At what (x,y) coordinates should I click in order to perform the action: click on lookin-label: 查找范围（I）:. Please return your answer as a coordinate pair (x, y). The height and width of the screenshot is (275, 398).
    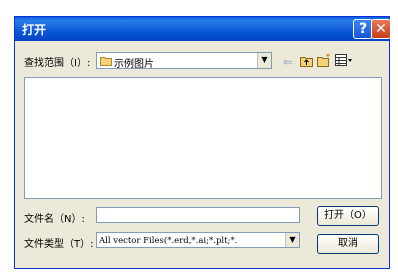
    Looking at the image, I should click on (57, 63).